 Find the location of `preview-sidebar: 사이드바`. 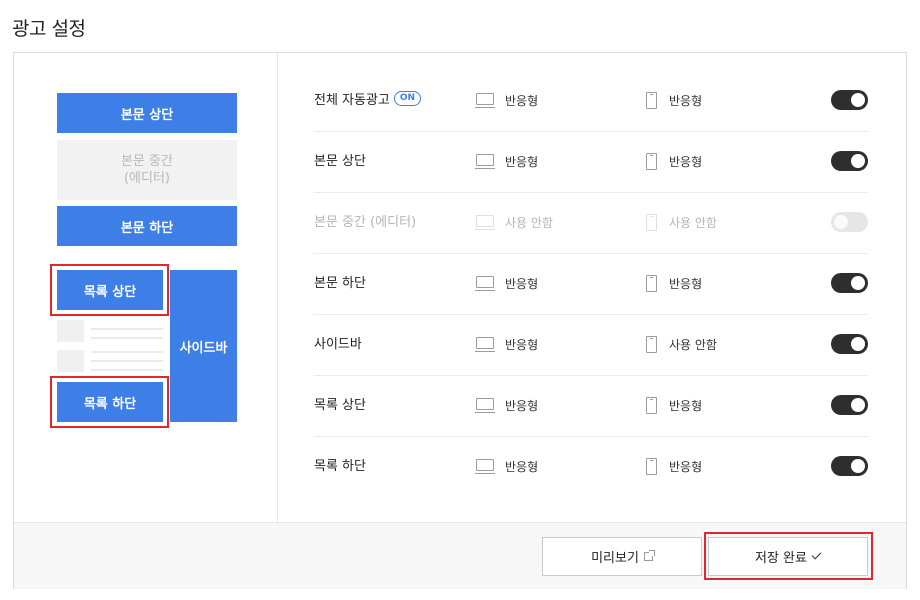

preview-sidebar: 사이드바 is located at coordinates (203, 346).